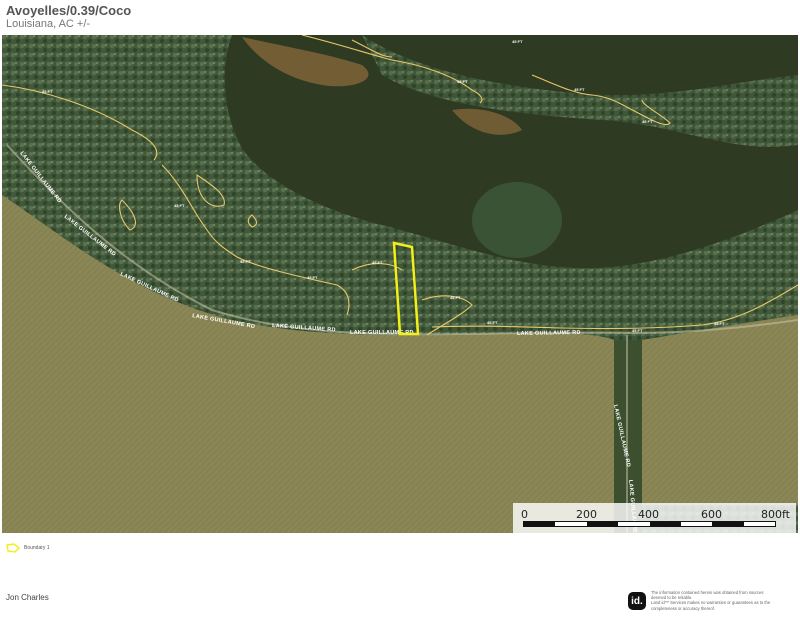  I want to click on scale-track, so click(649, 524).